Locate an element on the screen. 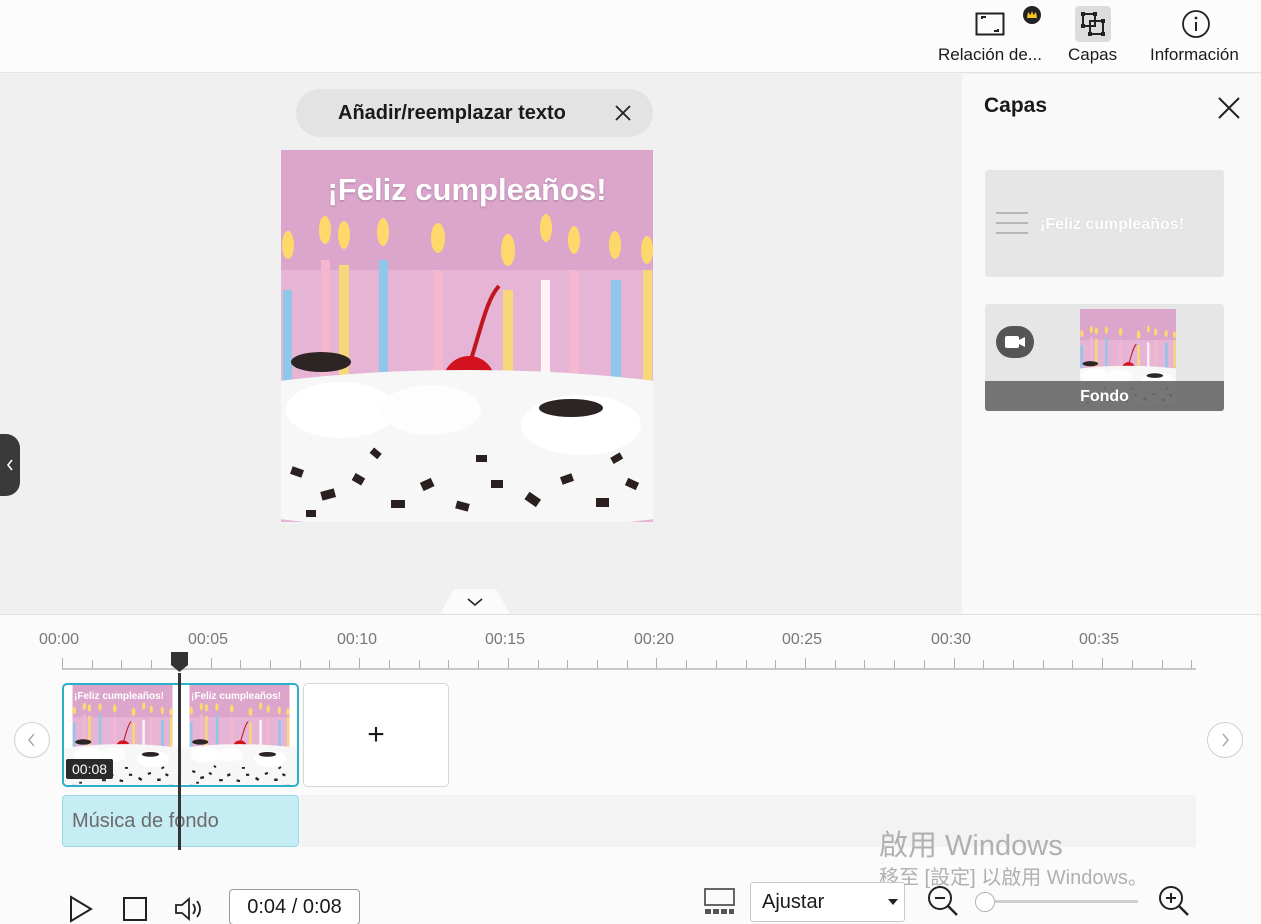 The image size is (1261, 924). tick-label: 00:35 is located at coordinates (1099, 639).